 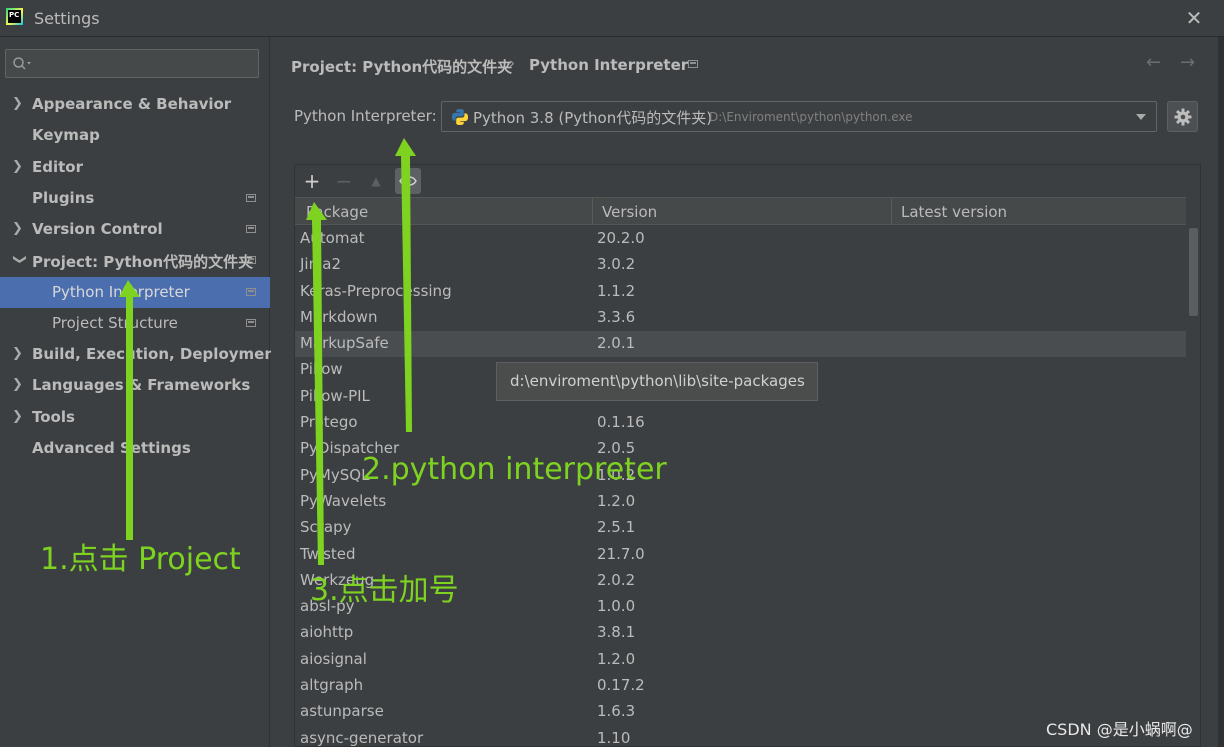 What do you see at coordinates (145, 64) in the screenshot?
I see `search-input` at bounding box center [145, 64].